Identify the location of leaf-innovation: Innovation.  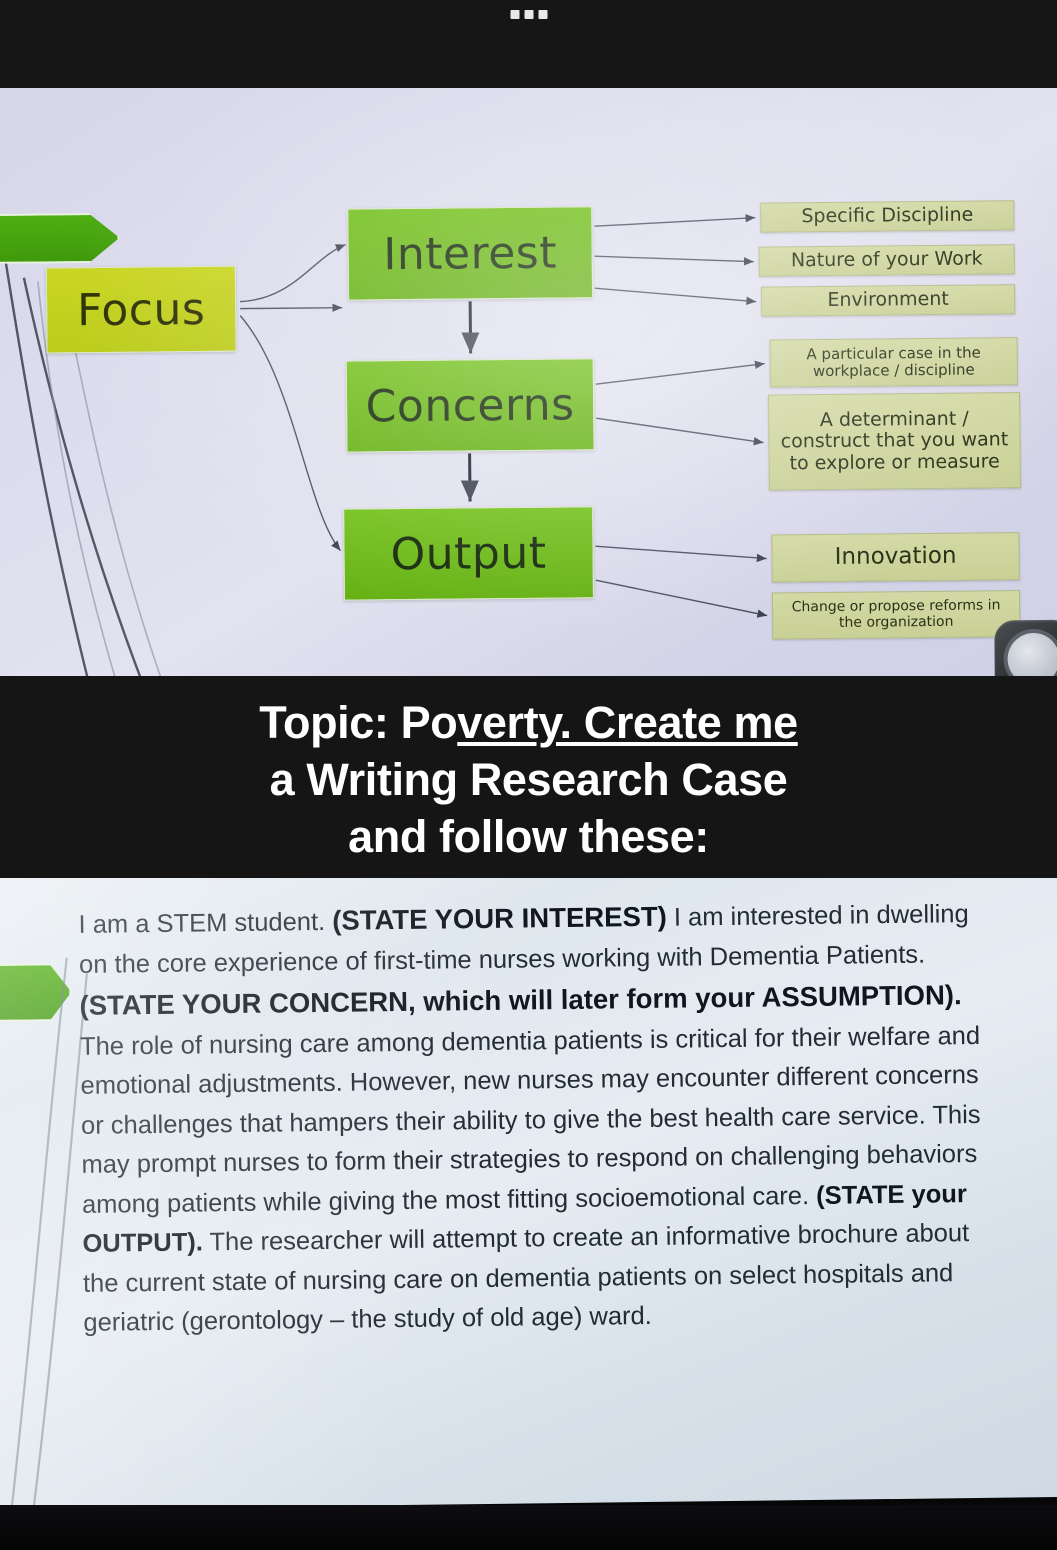
(895, 557).